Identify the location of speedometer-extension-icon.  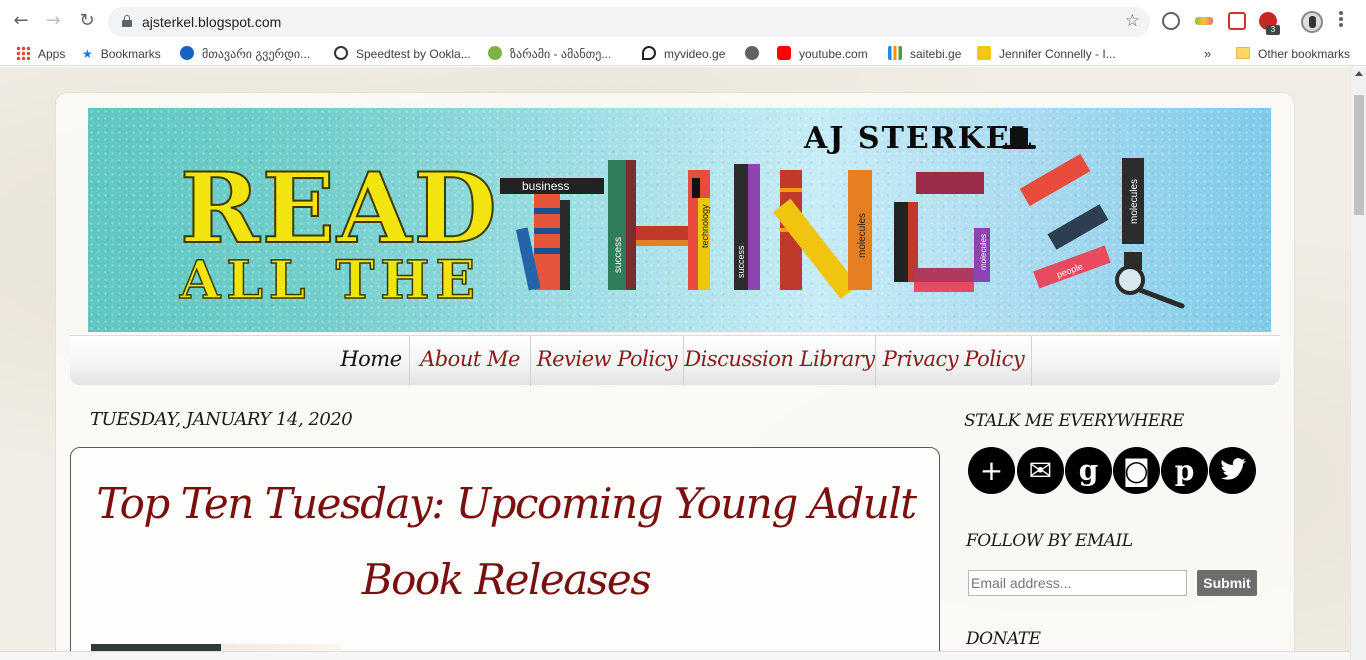
(1171, 21).